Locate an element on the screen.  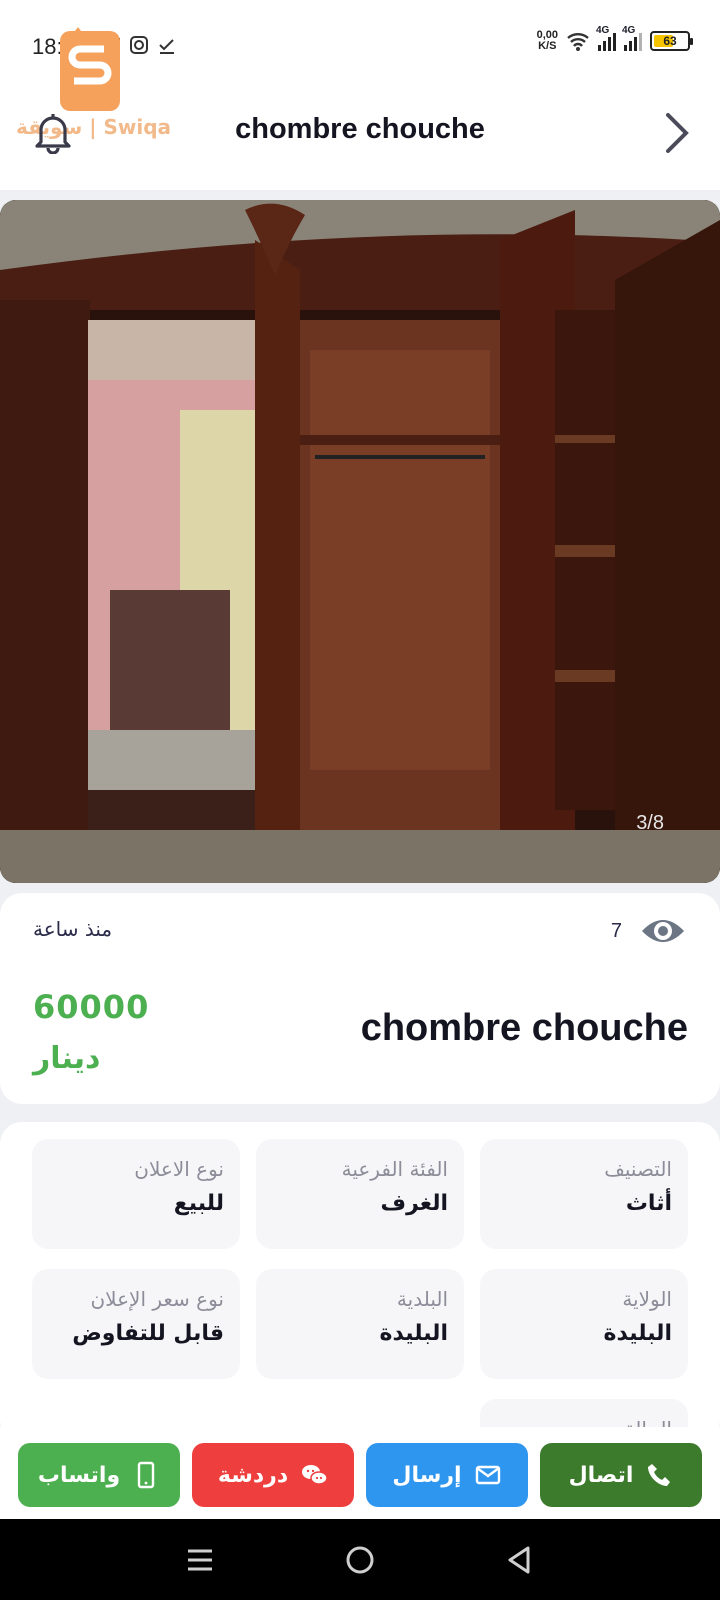
system-status: 0,00 K/S 4G 4G 63 is located at coordinates (614, 38).